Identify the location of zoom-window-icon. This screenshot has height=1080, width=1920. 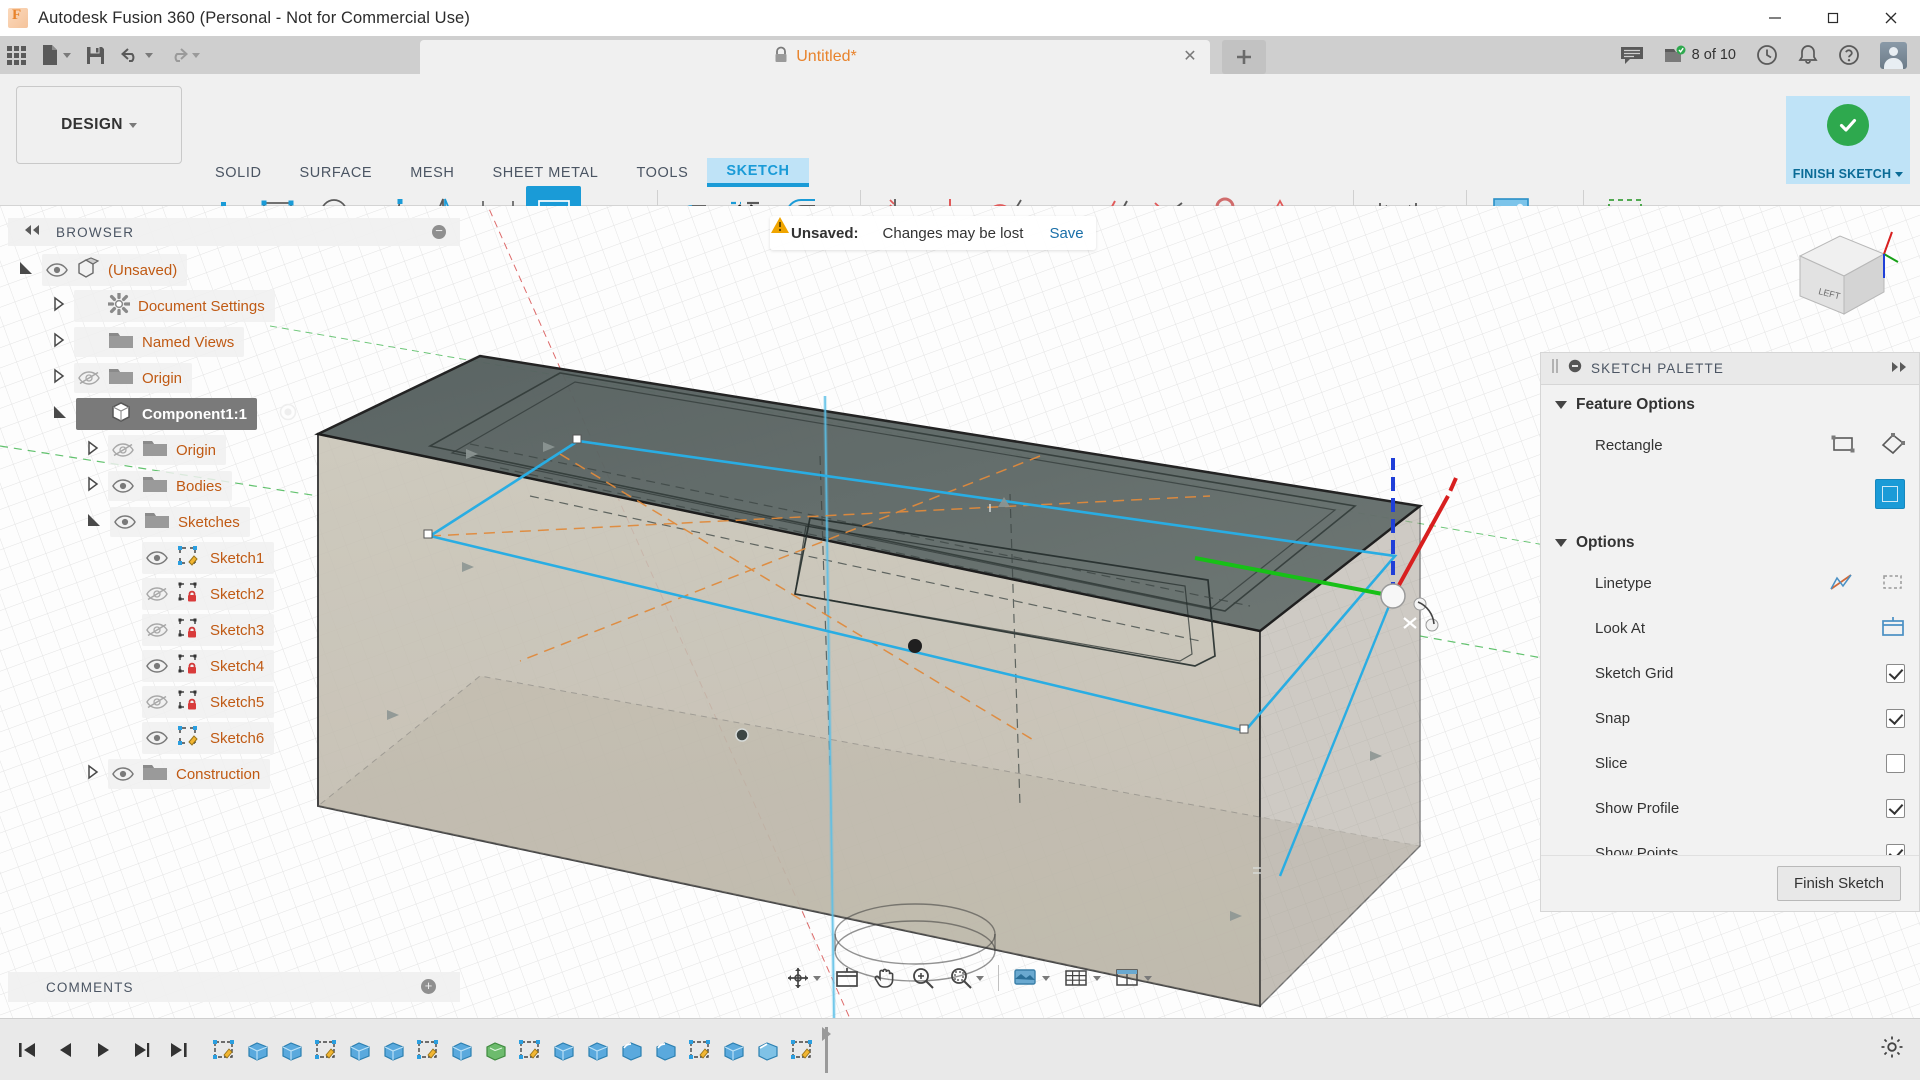
(966, 978).